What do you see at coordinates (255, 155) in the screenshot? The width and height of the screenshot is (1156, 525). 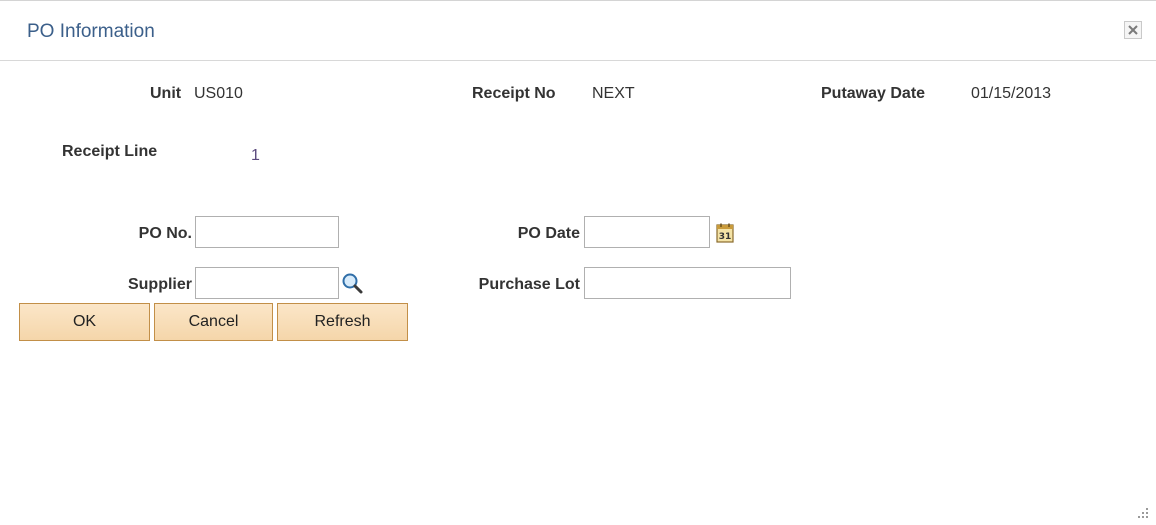 I see `receipt-line-value: 1` at bounding box center [255, 155].